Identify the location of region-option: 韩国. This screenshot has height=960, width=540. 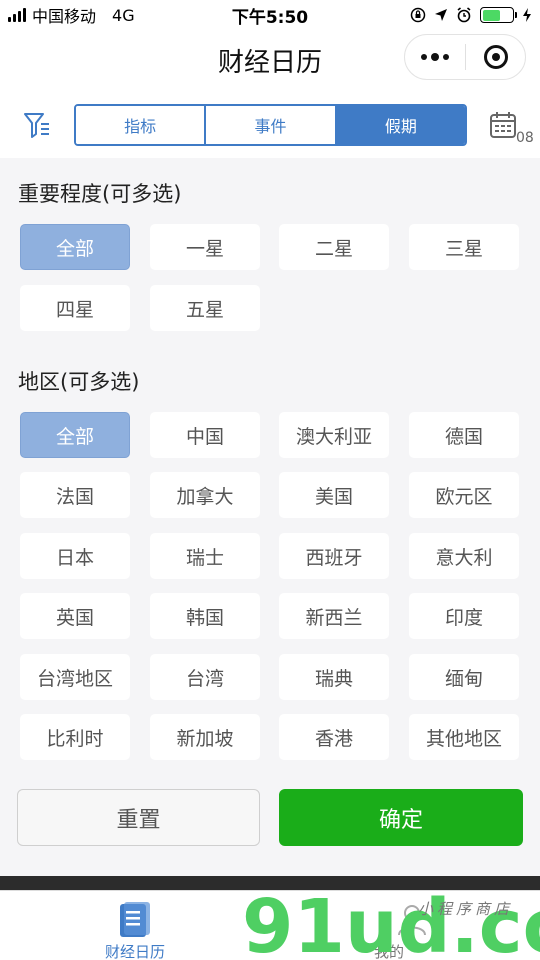
(205, 616).